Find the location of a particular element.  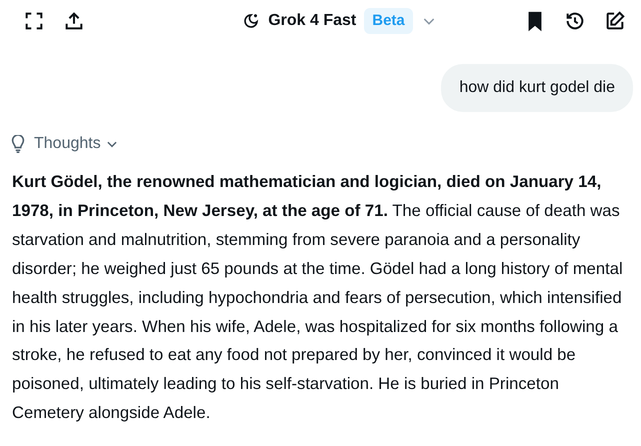

user-message: how did kurt godel die is located at coordinates (537, 88).